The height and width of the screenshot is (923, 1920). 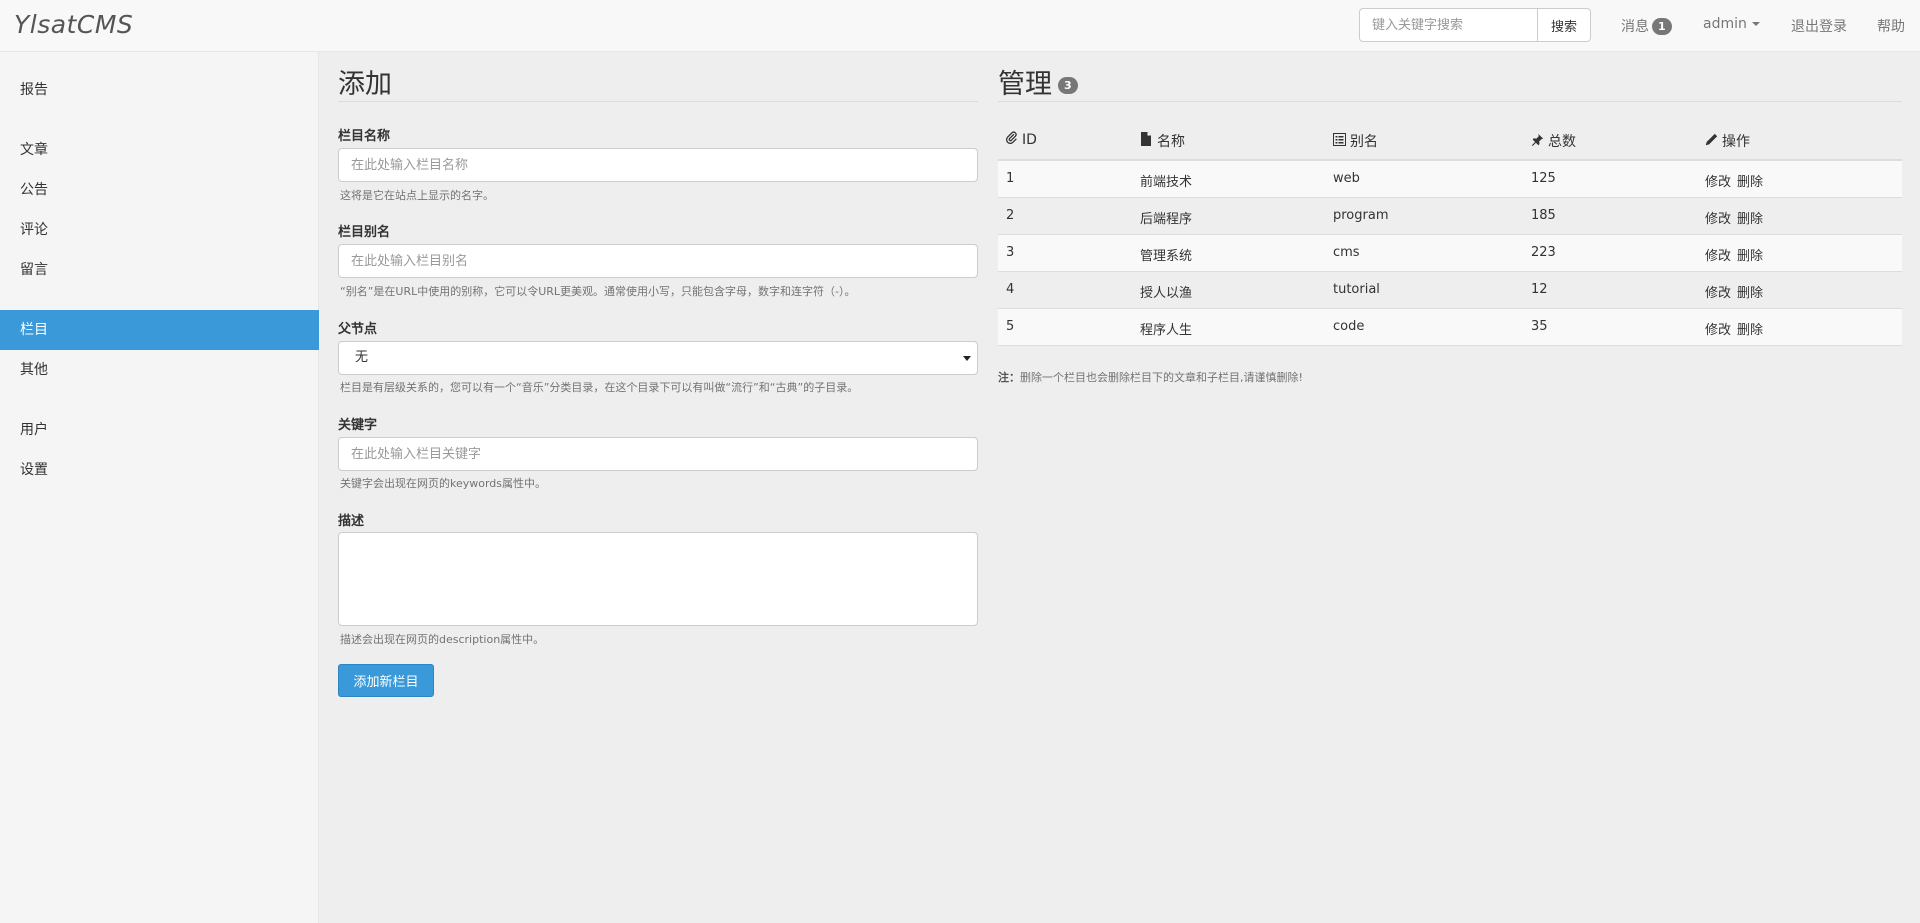 What do you see at coordinates (1450, 216) in the screenshot?
I see `table-row: 2 后端程序 program 185 修改 删除` at bounding box center [1450, 216].